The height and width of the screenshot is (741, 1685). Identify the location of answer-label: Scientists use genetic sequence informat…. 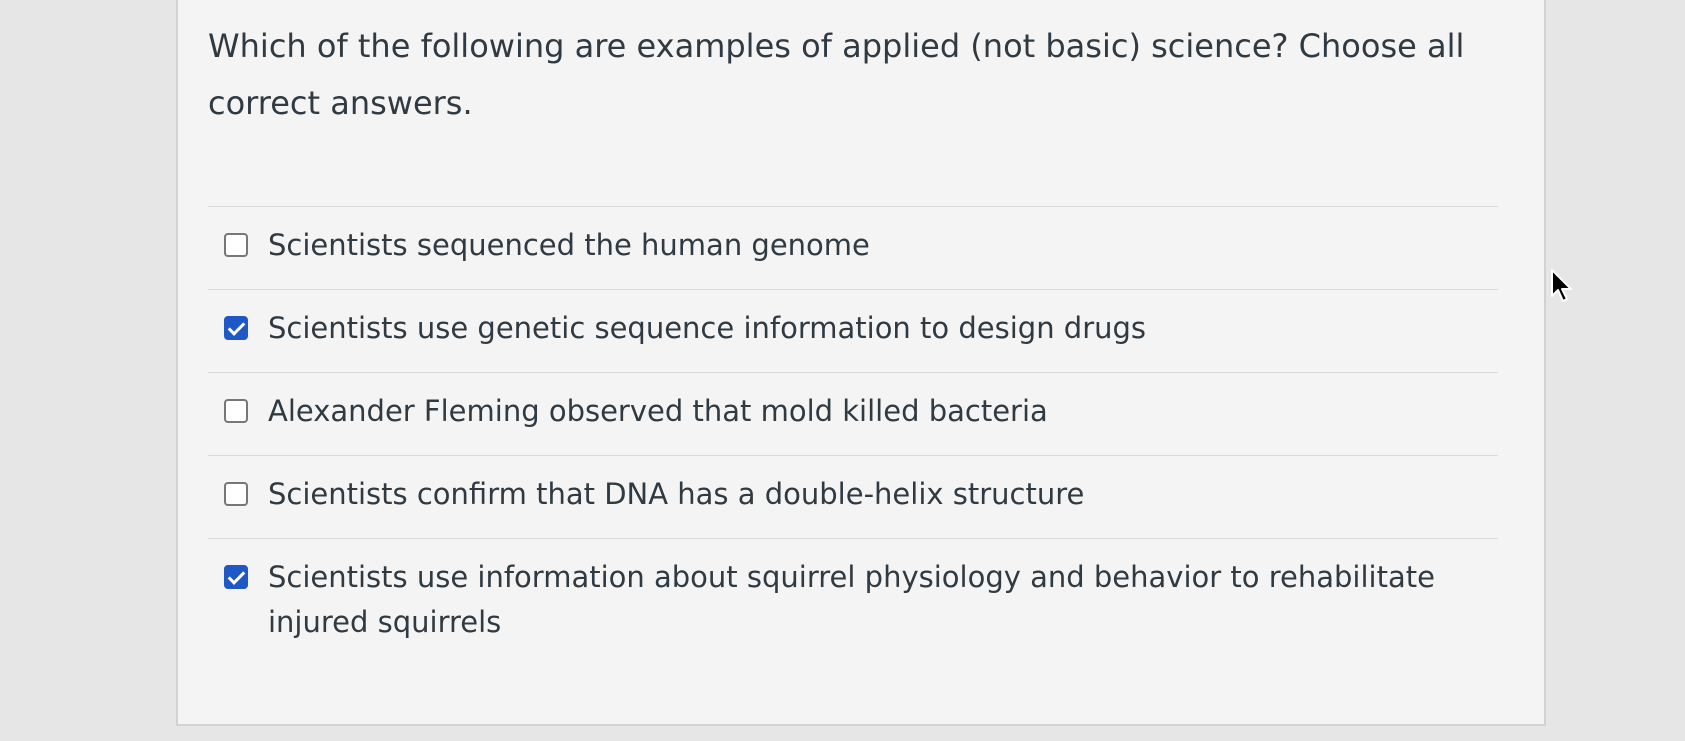
(707, 328).